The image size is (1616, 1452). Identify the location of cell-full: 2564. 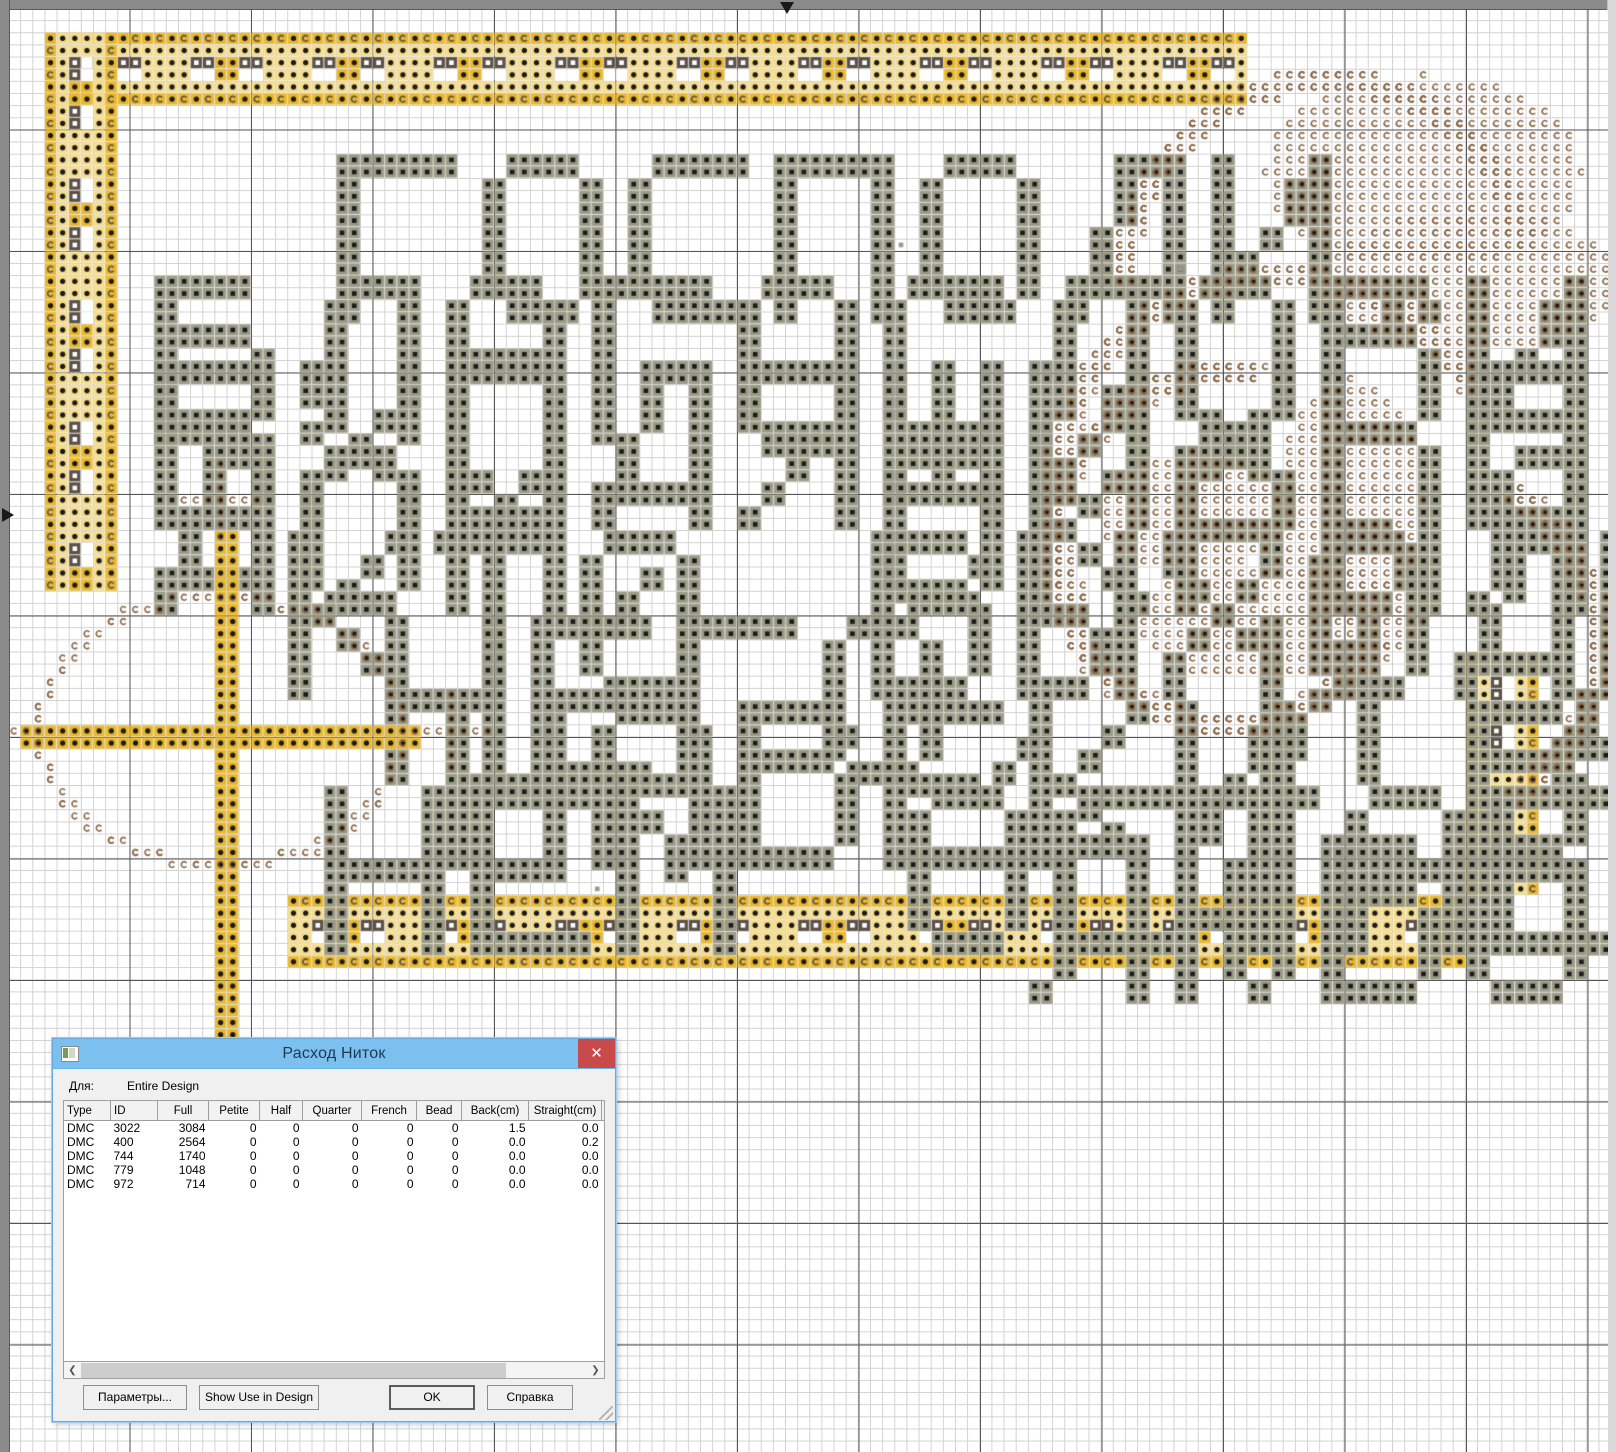
(192, 1142).